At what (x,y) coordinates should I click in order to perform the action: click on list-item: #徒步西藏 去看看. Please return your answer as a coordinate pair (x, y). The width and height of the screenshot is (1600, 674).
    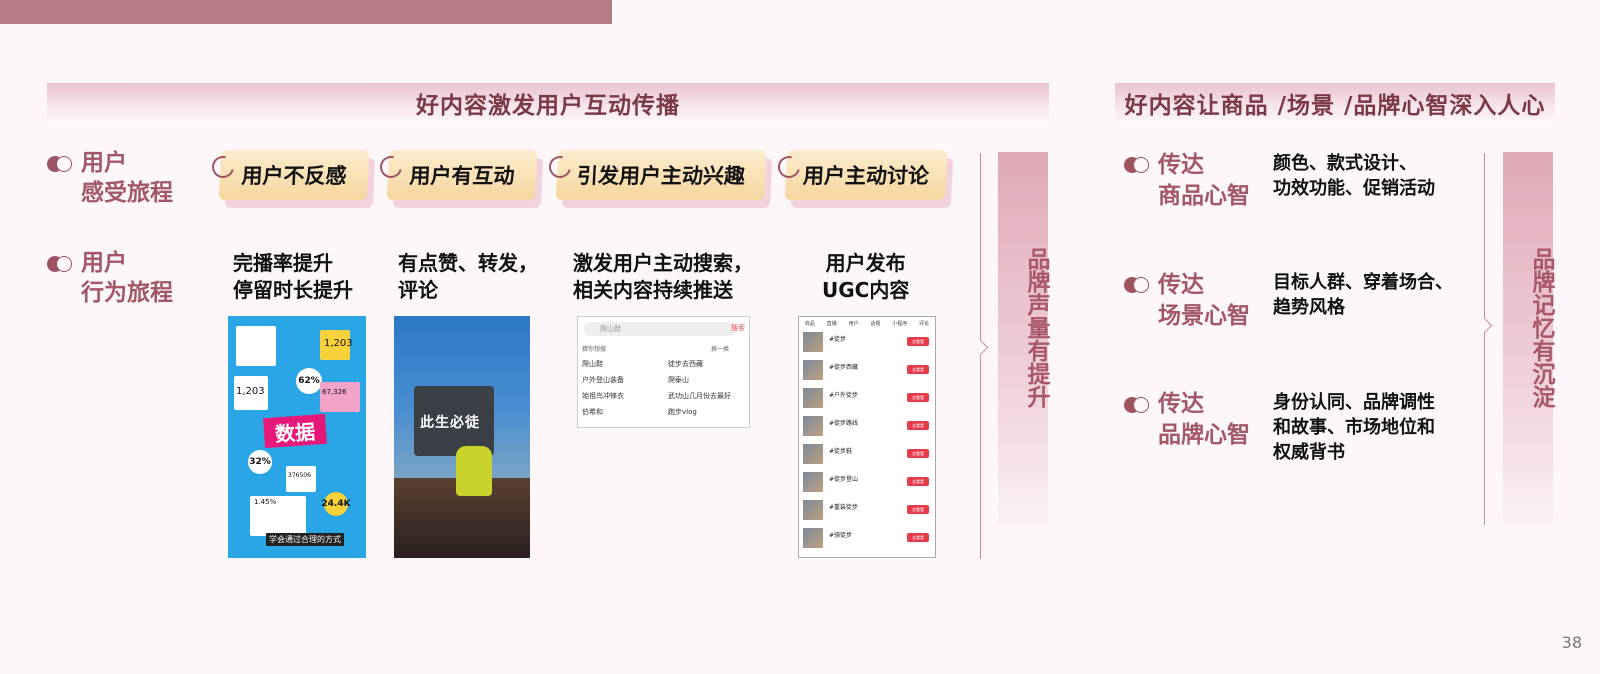
    Looking at the image, I should click on (867, 370).